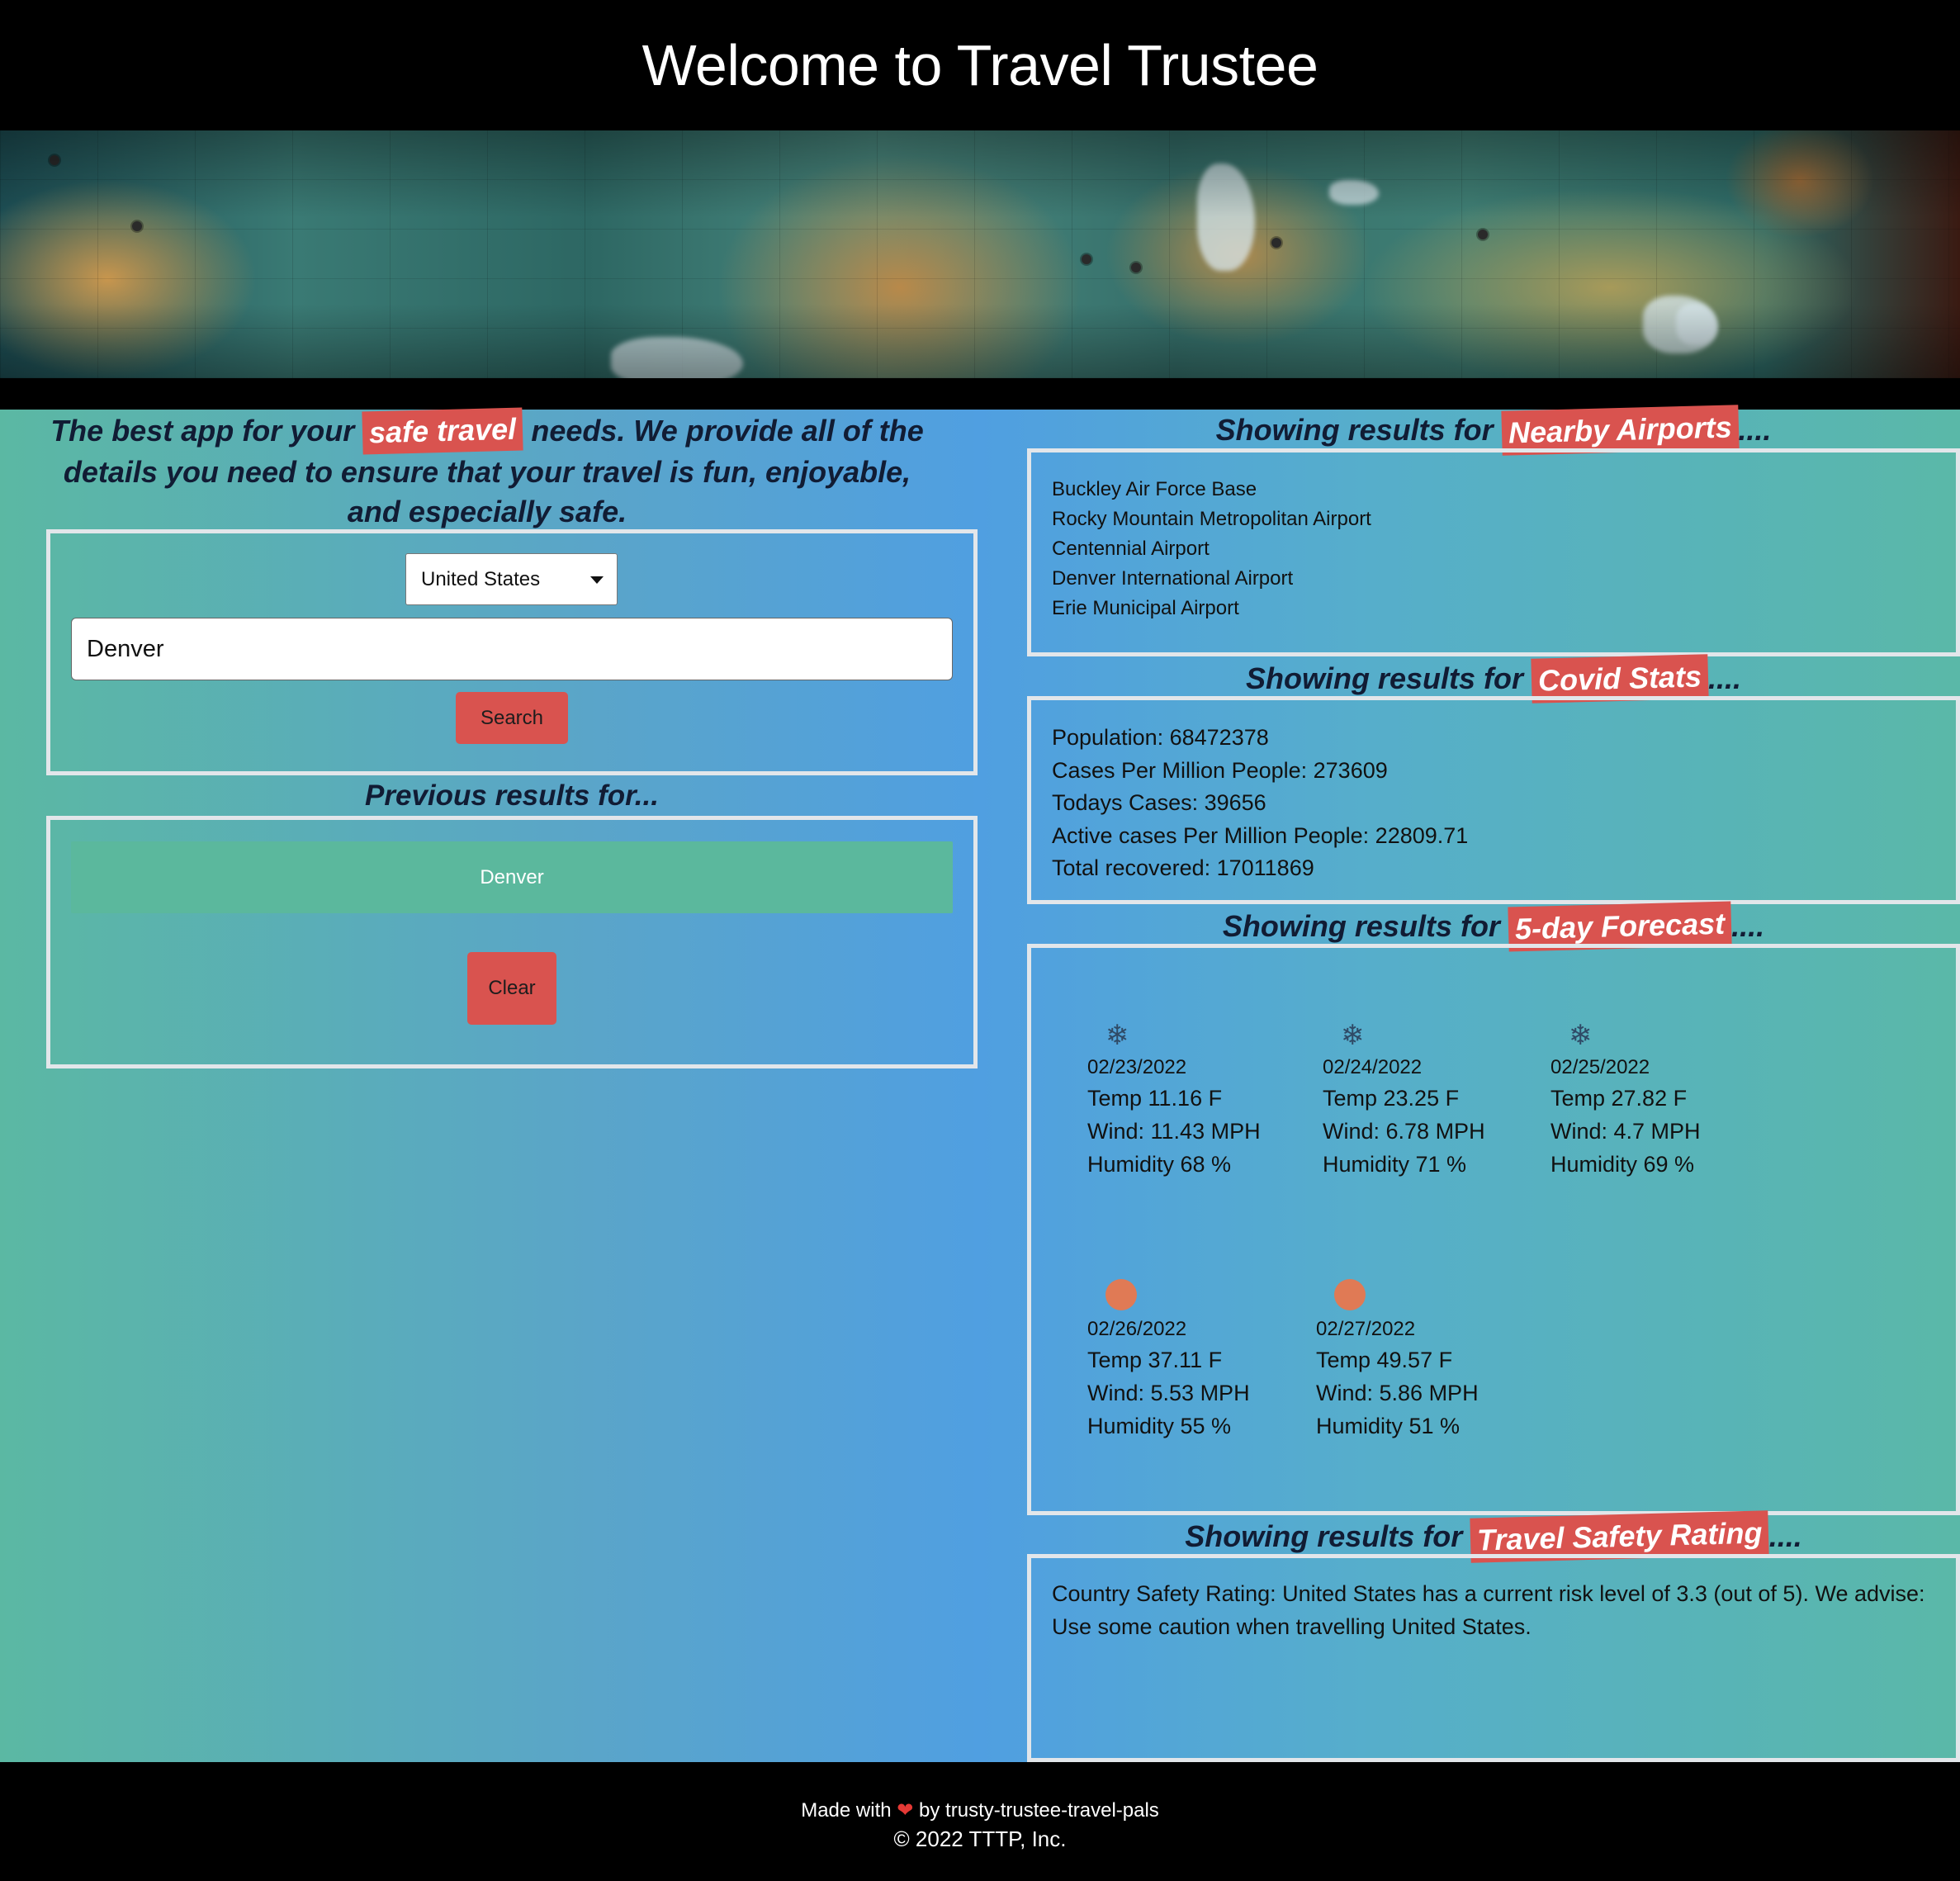 The width and height of the screenshot is (1960, 1881). I want to click on forecast-temp: Temp 49.57 F, so click(1384, 1360).